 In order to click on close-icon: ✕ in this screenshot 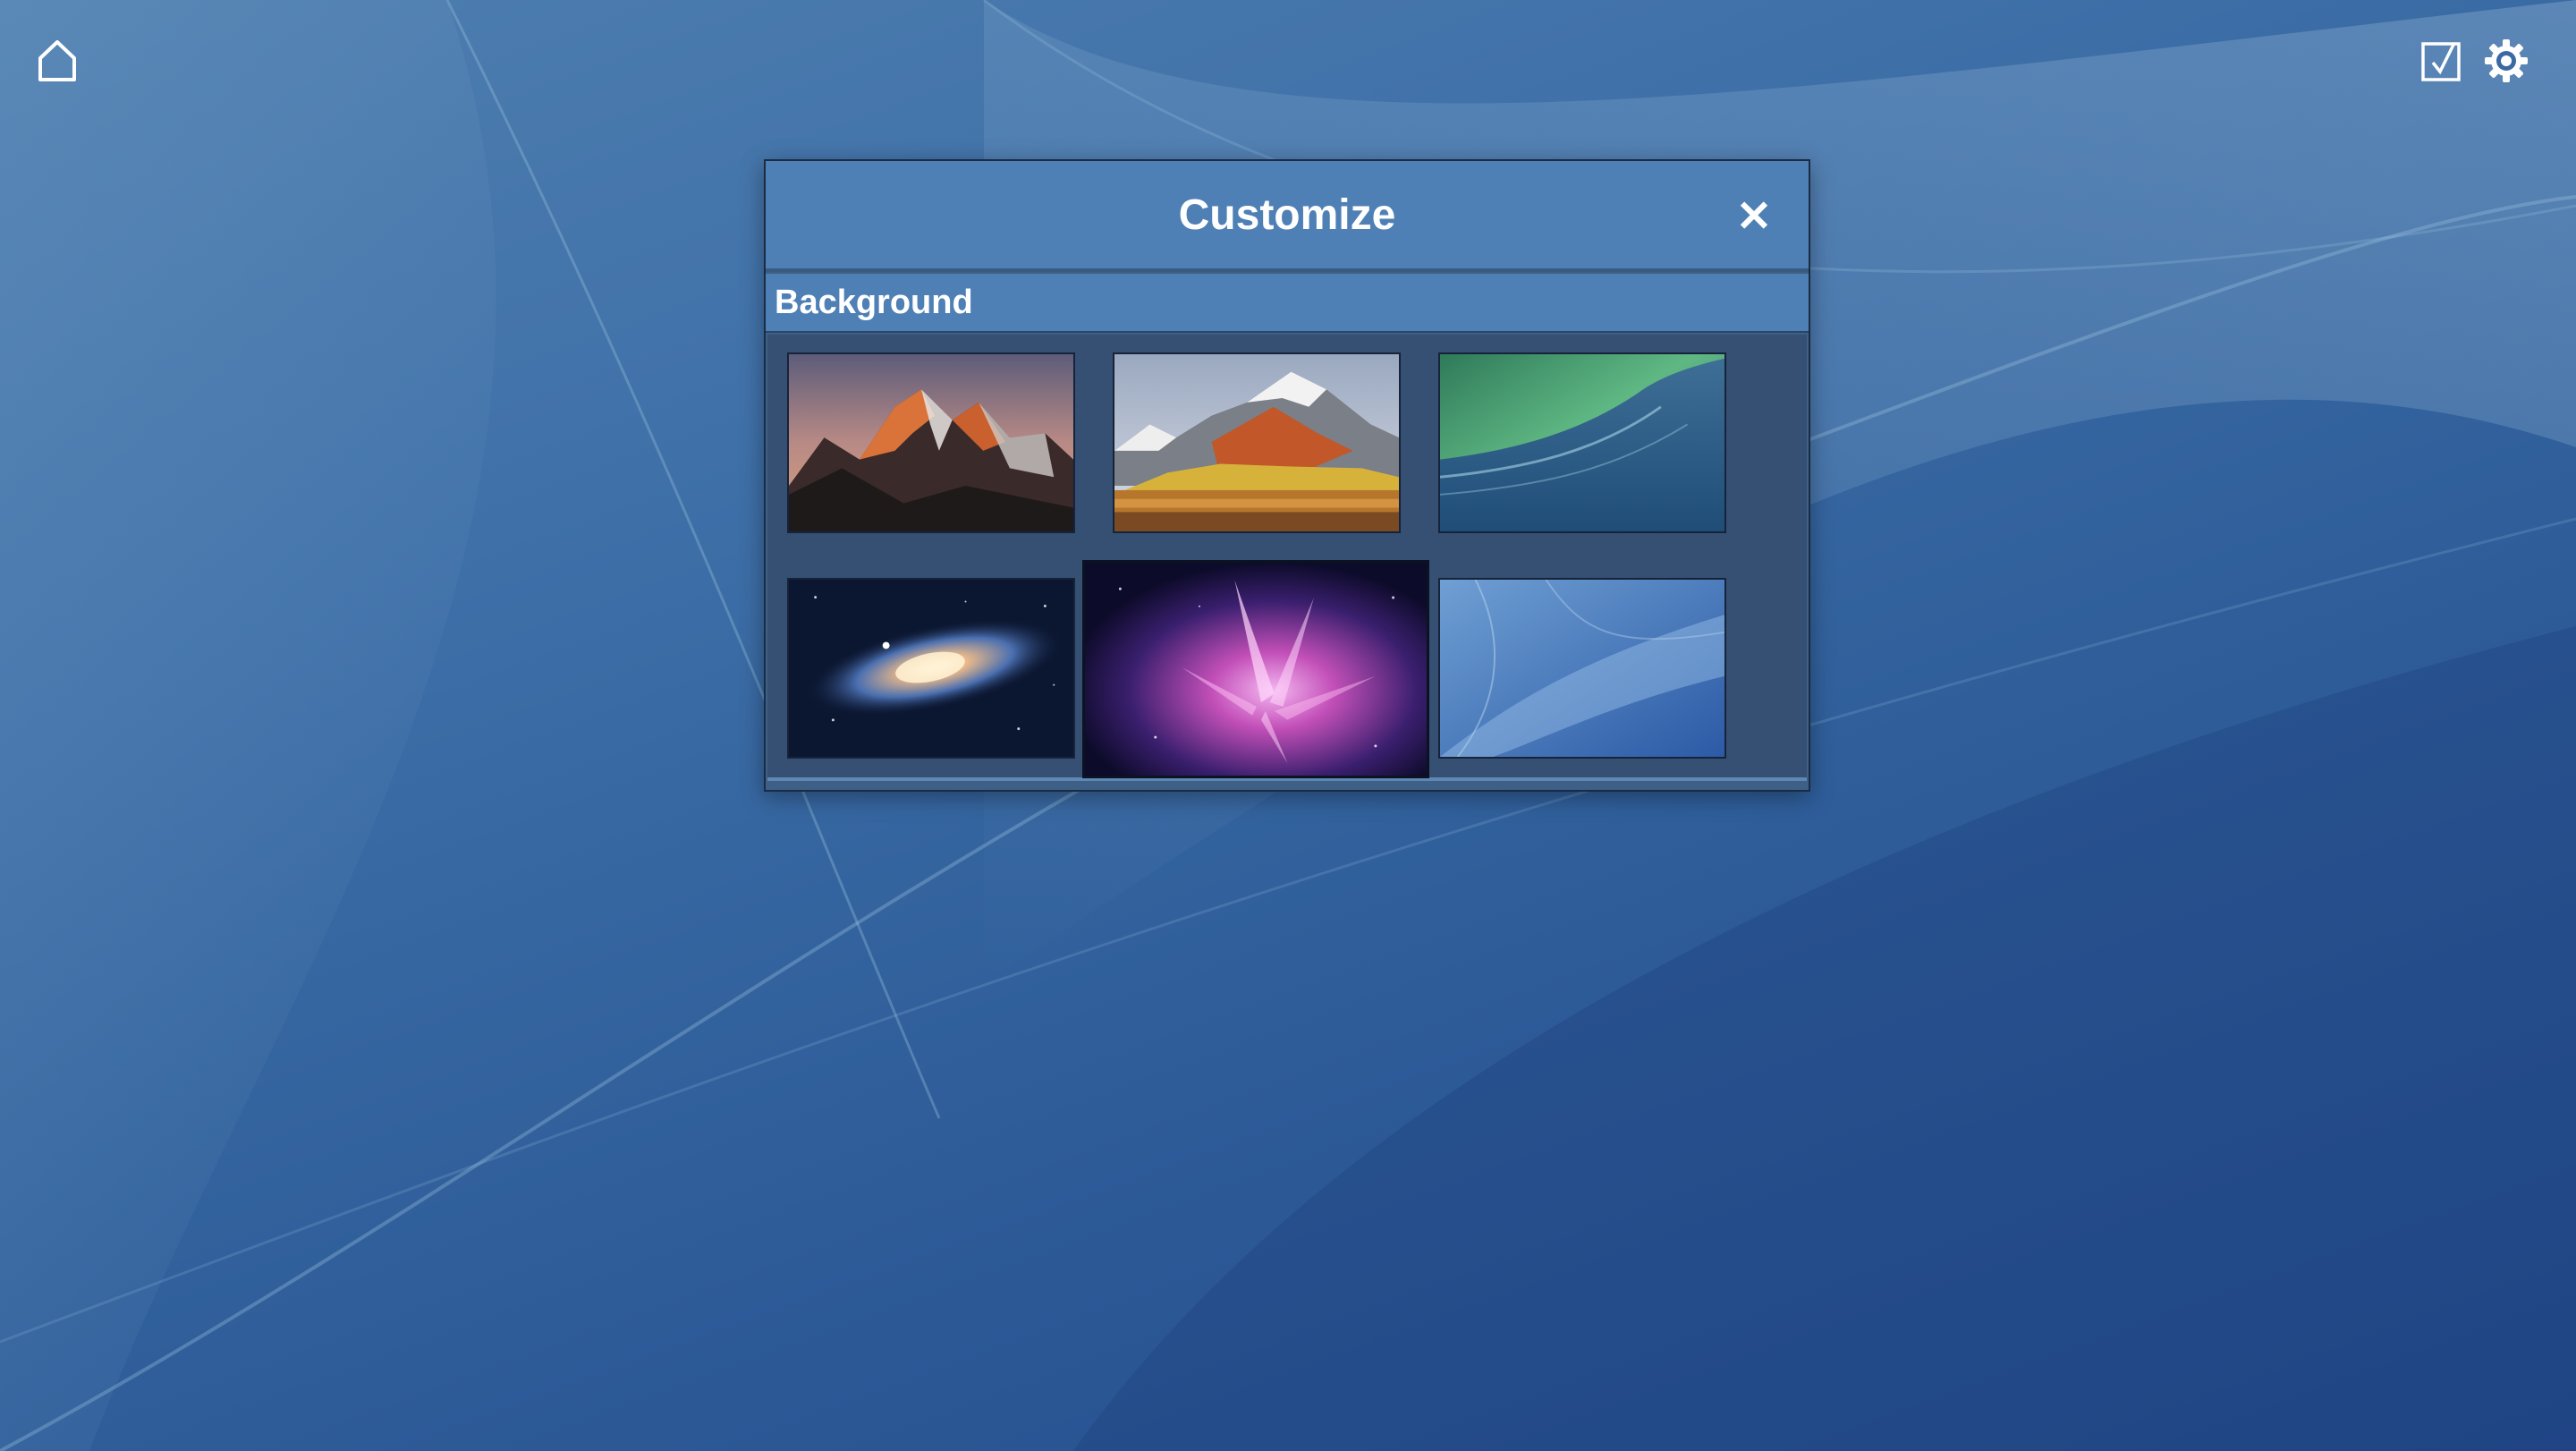, I will do `click(1754, 217)`.